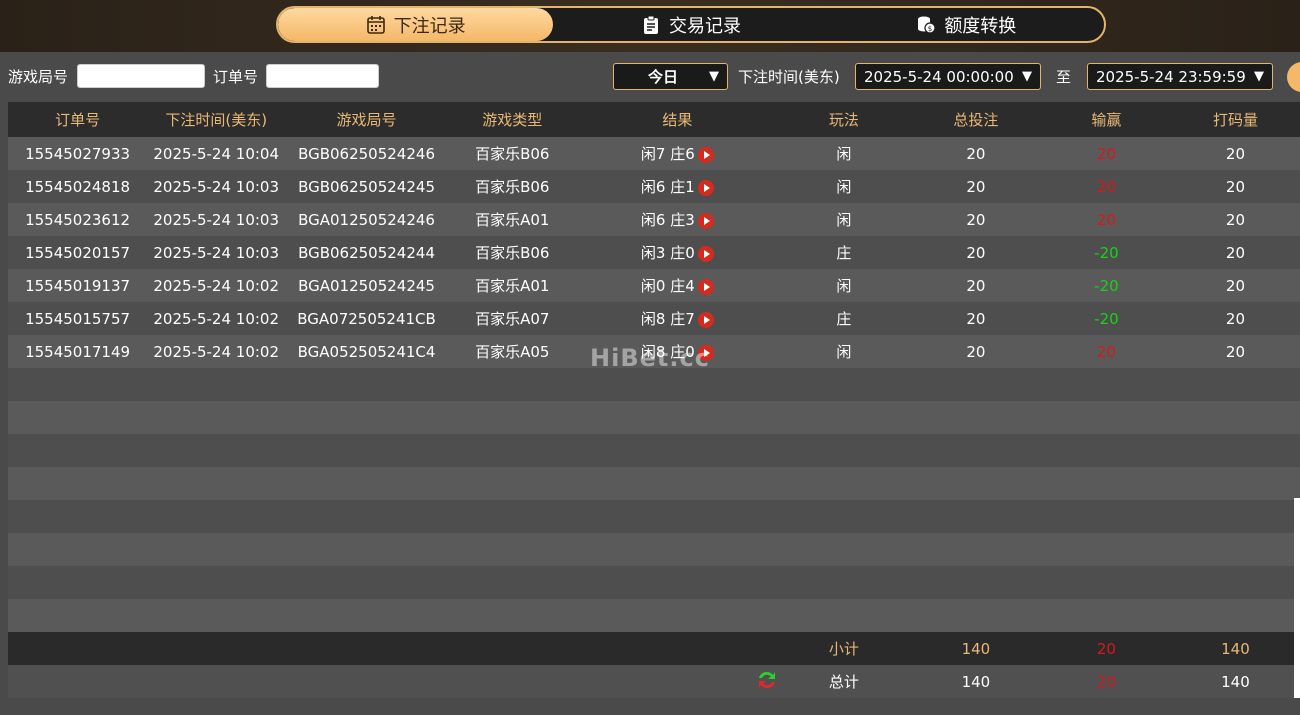  I want to click on cell-bet-time: 2025-5-24 10:03, so click(216, 252).